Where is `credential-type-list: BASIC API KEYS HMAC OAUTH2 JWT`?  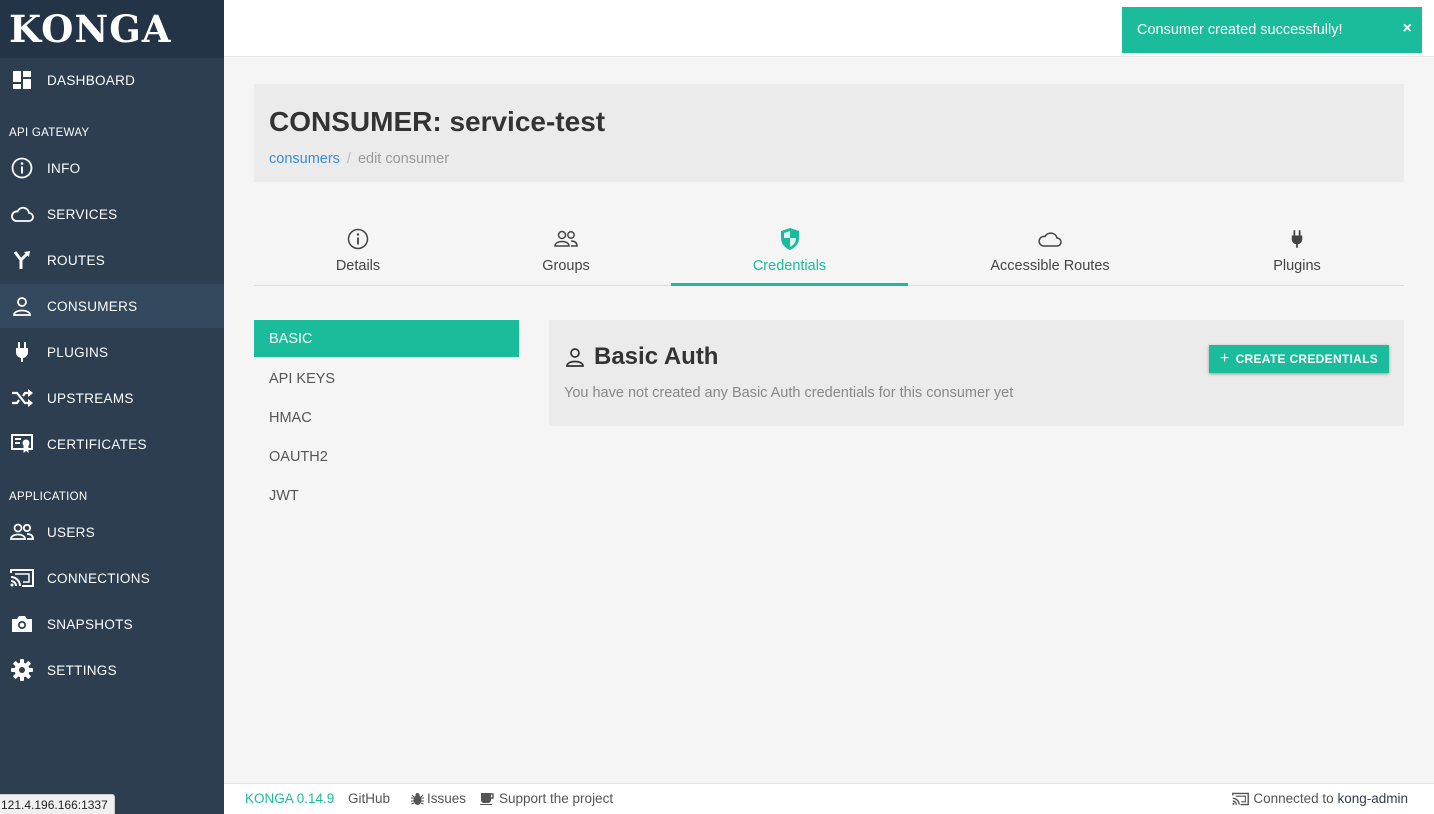 credential-type-list: BASIC API KEYS HMAC OAUTH2 JWT is located at coordinates (386, 417).